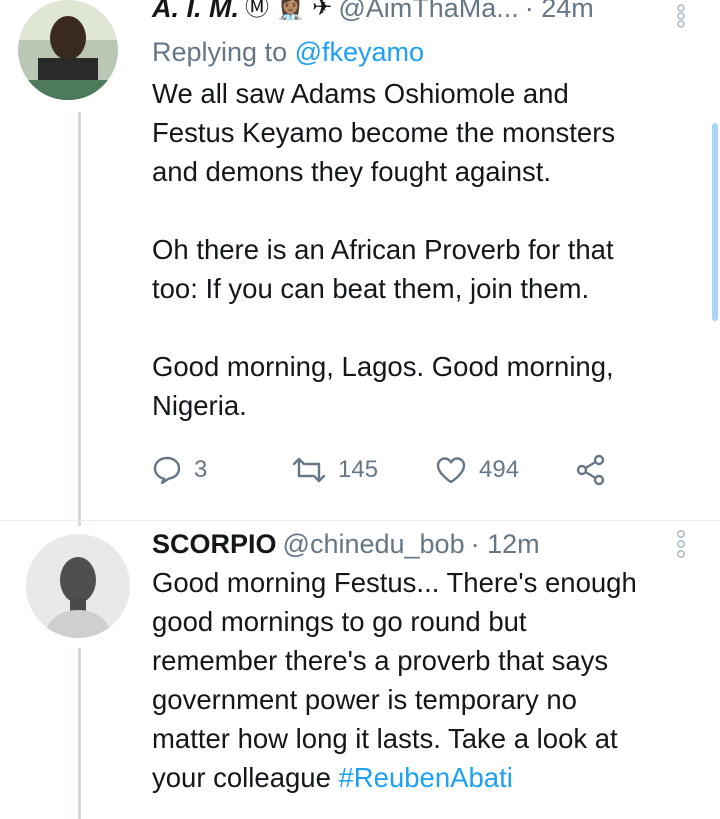 The width and height of the screenshot is (720, 819). What do you see at coordinates (383, 249) in the screenshot?
I see `text-line: Oh there is an African Proverb for that` at bounding box center [383, 249].